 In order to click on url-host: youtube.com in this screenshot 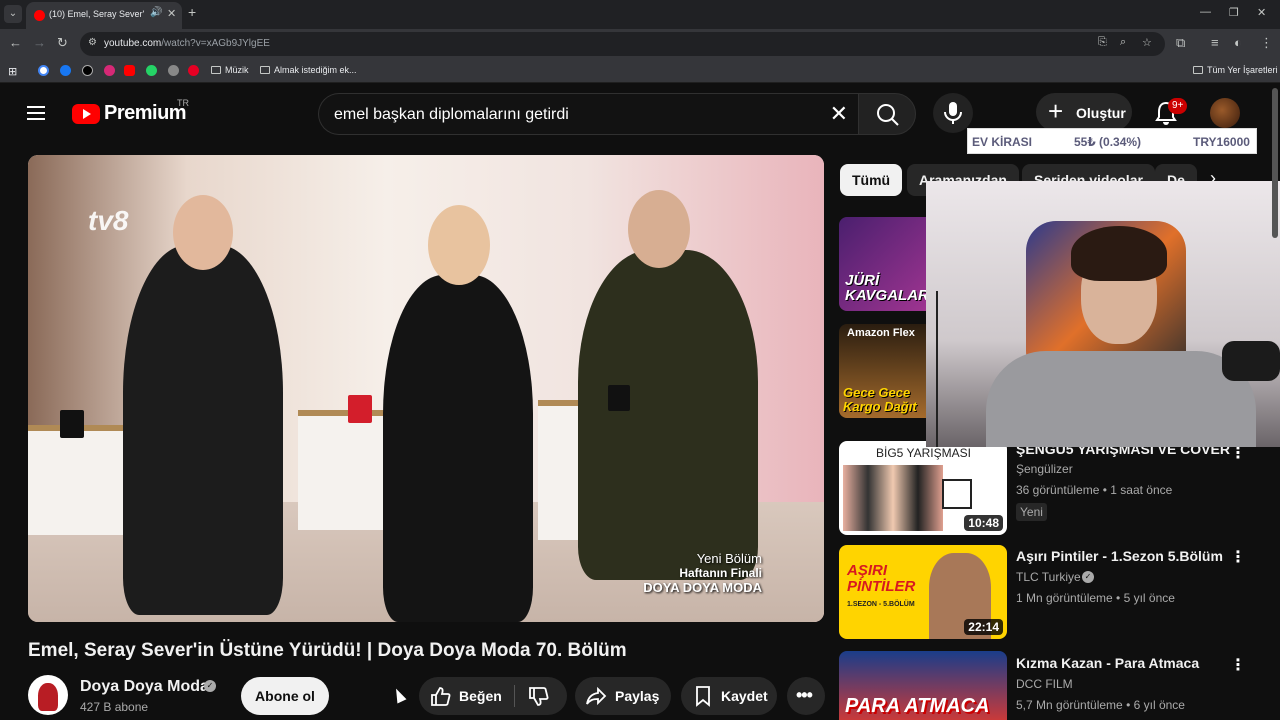, I will do `click(133, 43)`.